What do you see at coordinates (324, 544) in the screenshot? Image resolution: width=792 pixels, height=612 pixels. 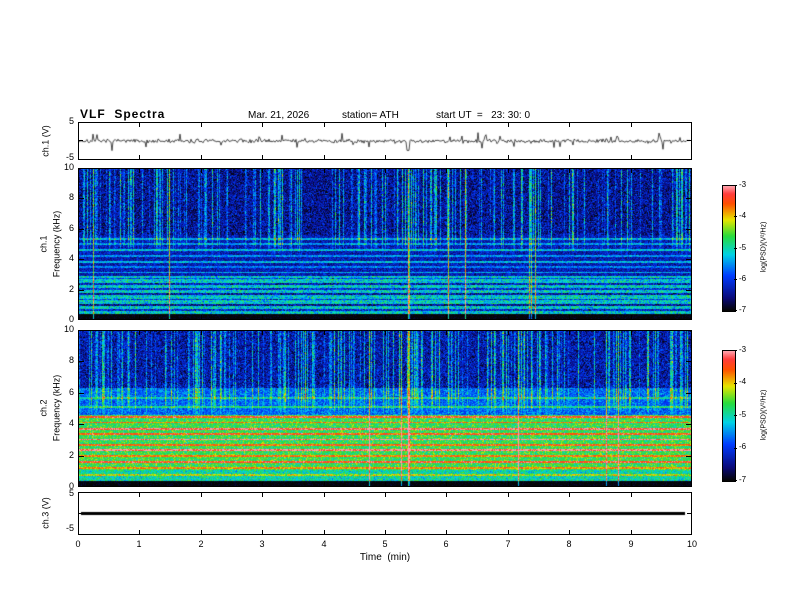 I see `x-tick: 4` at bounding box center [324, 544].